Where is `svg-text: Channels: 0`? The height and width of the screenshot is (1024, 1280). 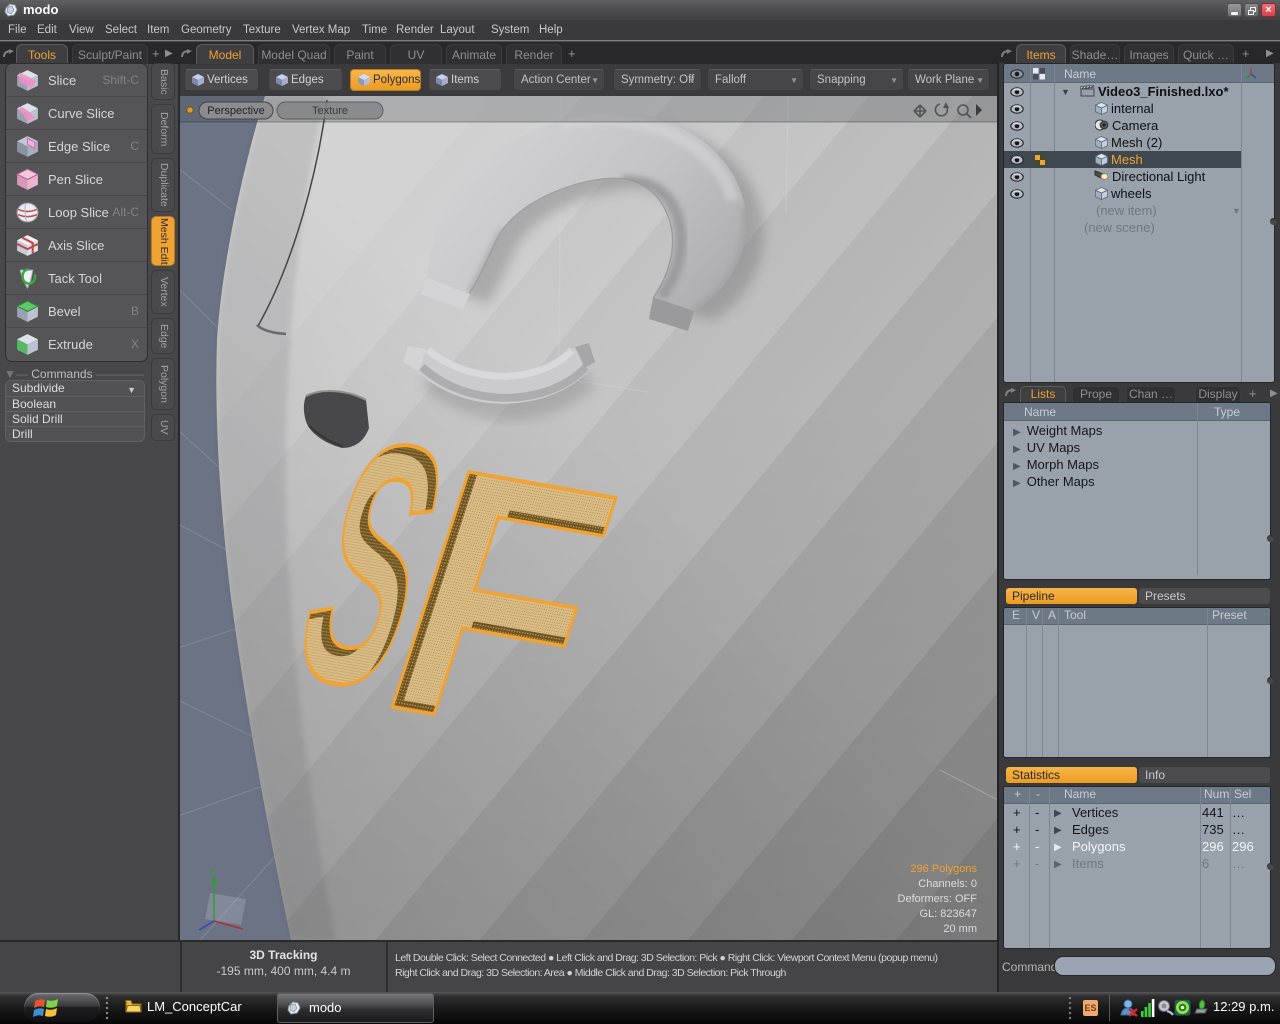 svg-text: Channels: 0 is located at coordinates (947, 884).